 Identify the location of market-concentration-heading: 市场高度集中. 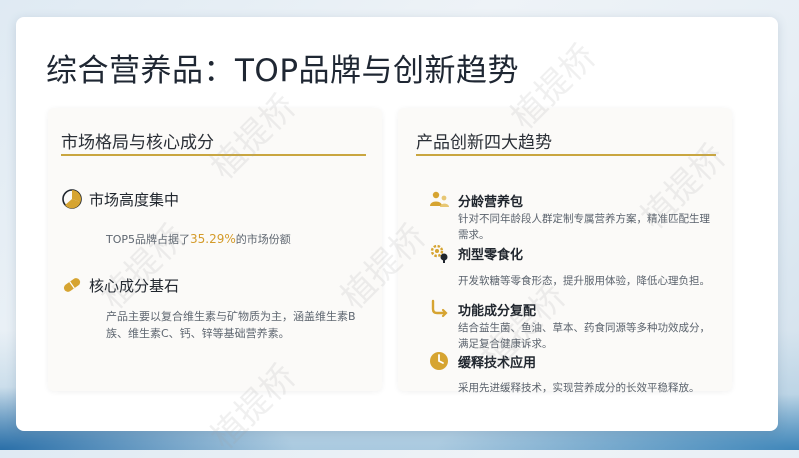
(120, 199).